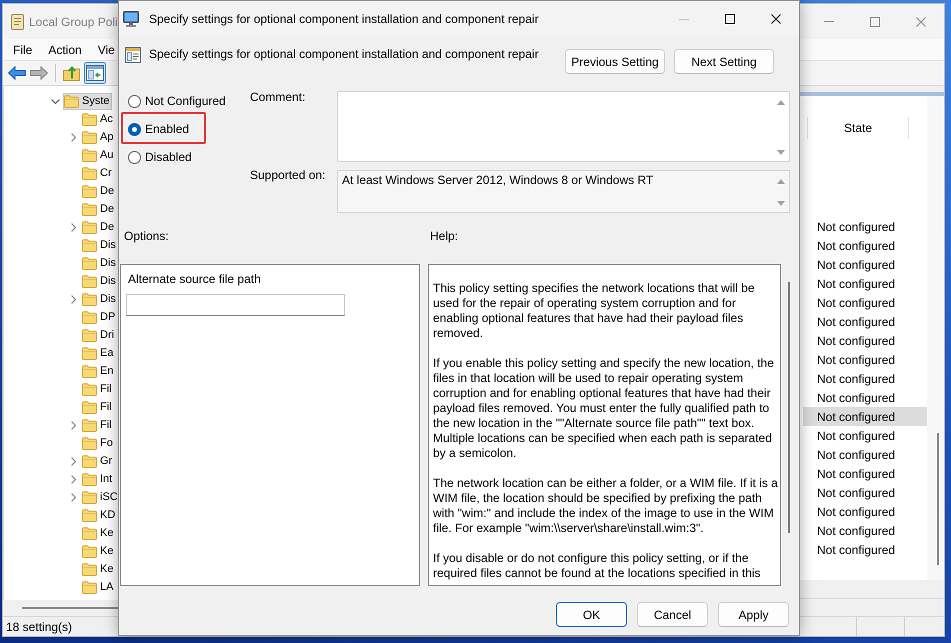 The width and height of the screenshot is (951, 643). I want to click on close-icon, so click(776, 19).